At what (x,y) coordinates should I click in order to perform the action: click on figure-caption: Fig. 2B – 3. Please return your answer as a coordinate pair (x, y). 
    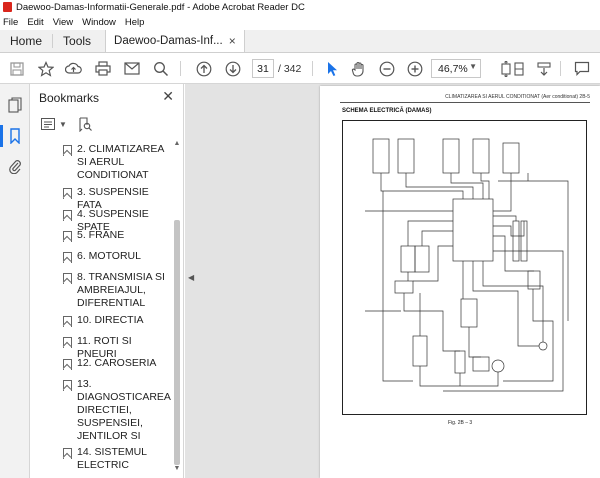
    Looking at the image, I should click on (460, 423).